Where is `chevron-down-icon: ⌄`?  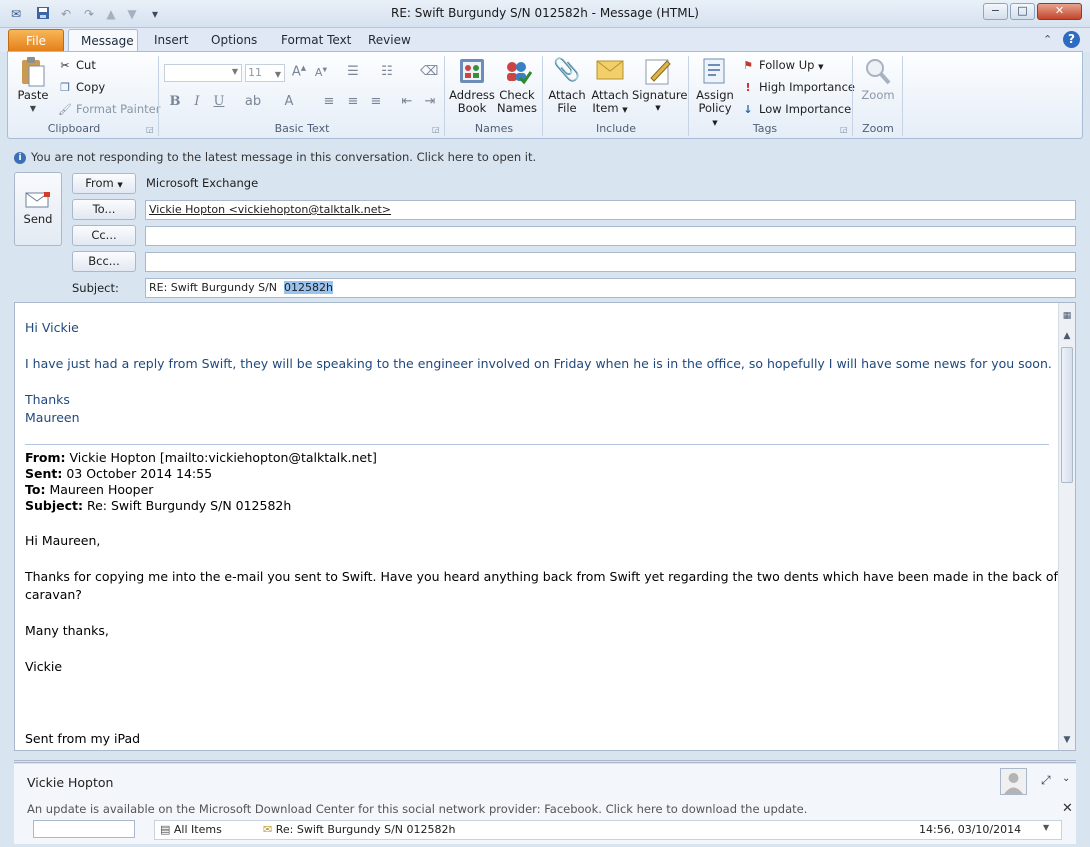 chevron-down-icon: ⌄ is located at coordinates (1066, 778).